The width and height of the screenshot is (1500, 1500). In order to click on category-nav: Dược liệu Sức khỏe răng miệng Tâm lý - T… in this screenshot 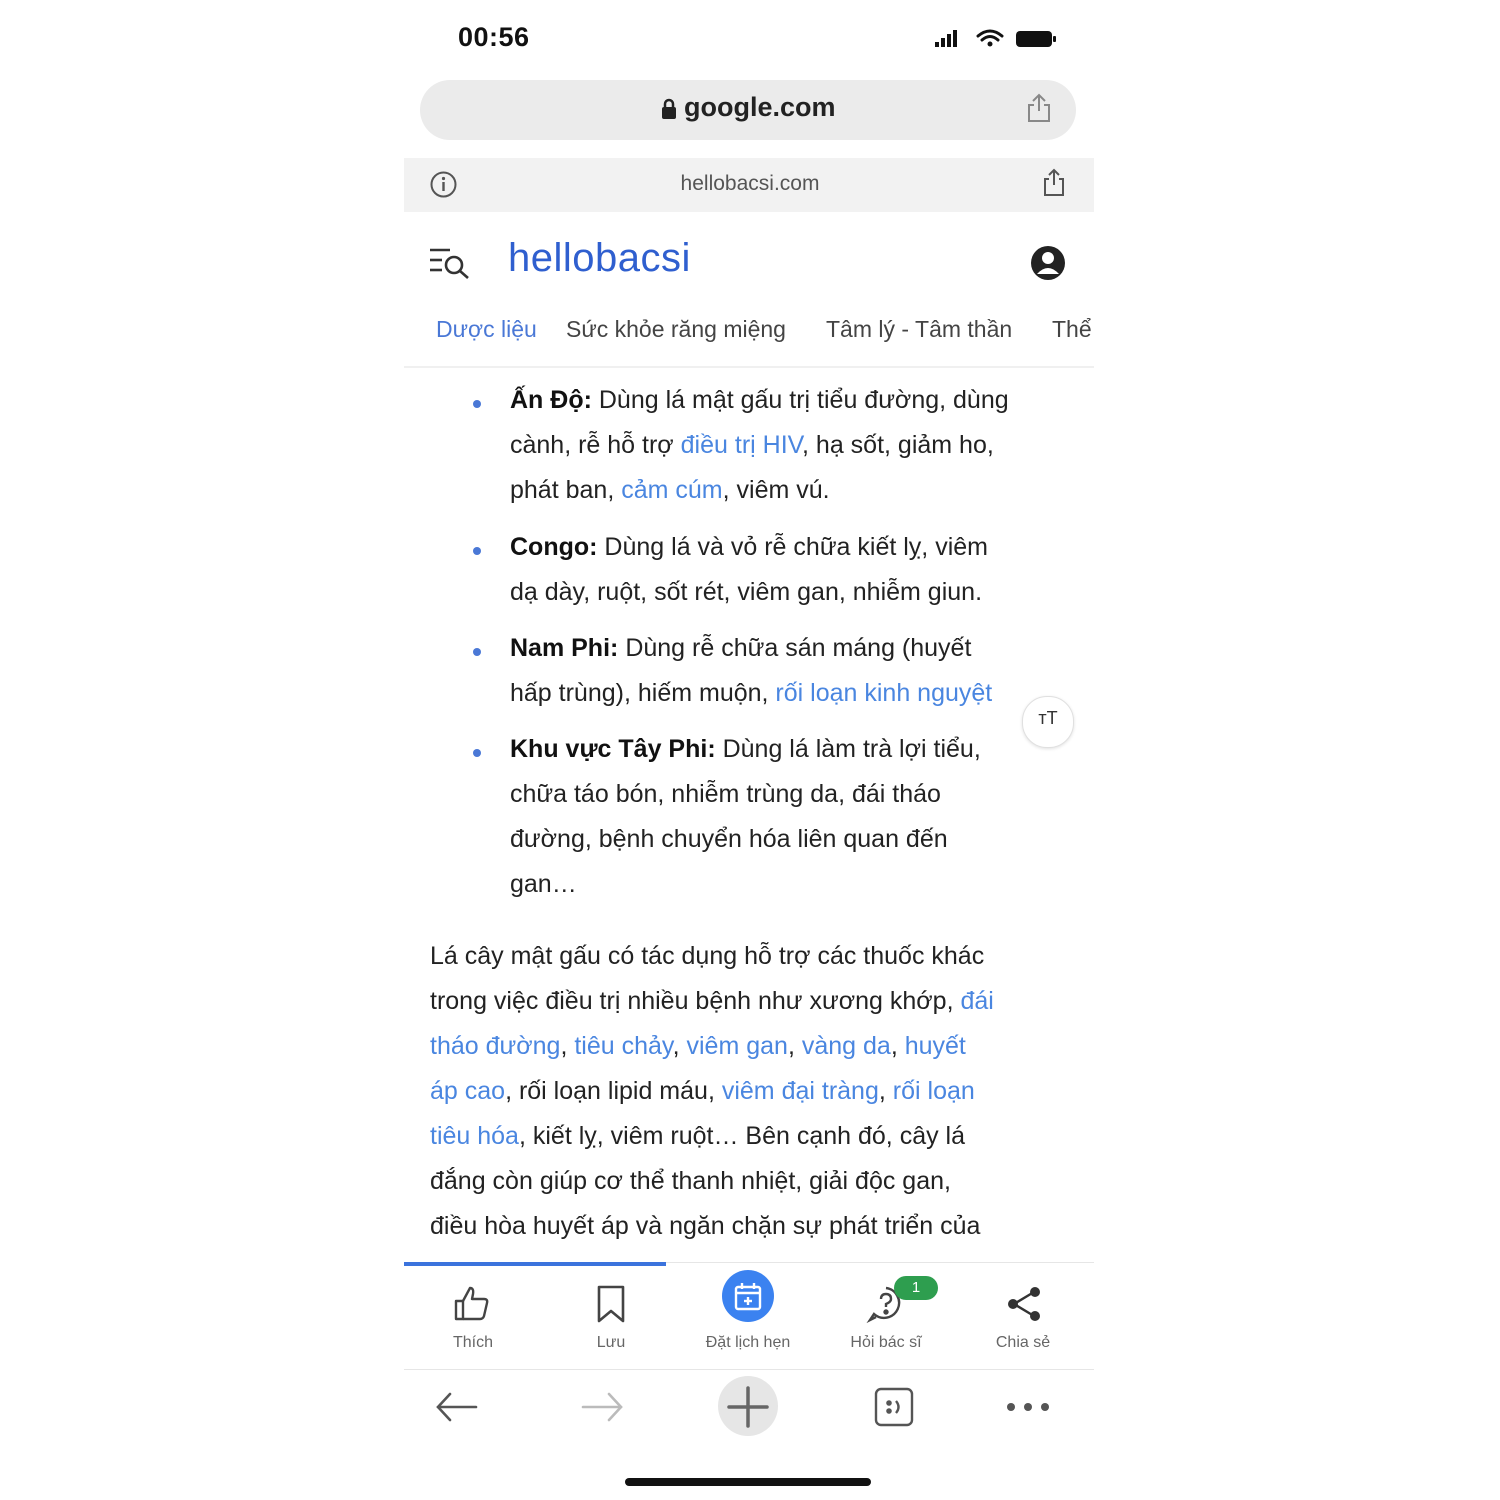, I will do `click(749, 332)`.